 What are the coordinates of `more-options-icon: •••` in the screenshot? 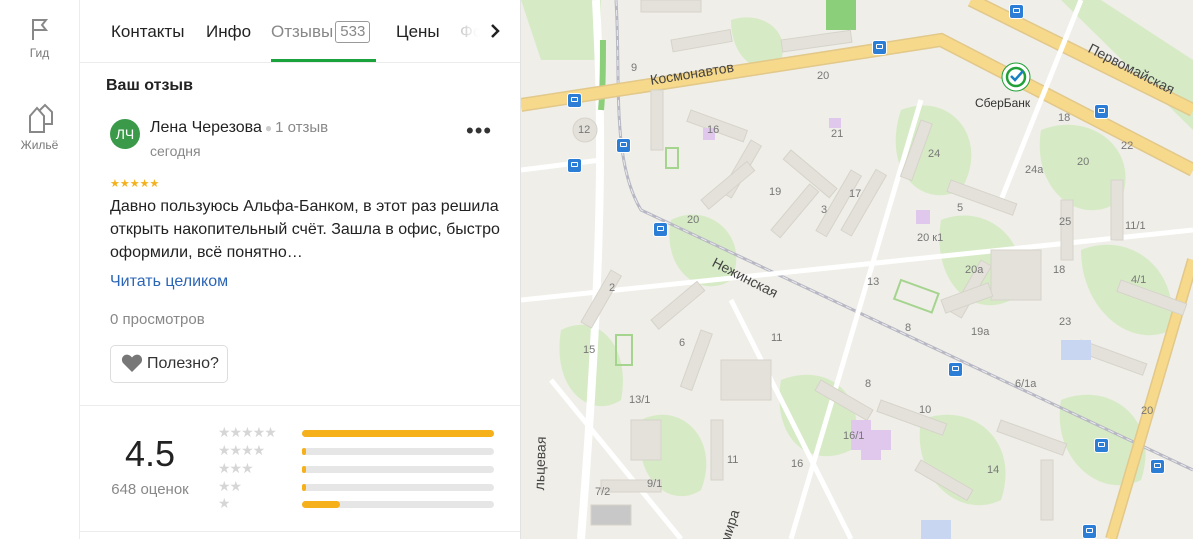 It's located at (479, 131).